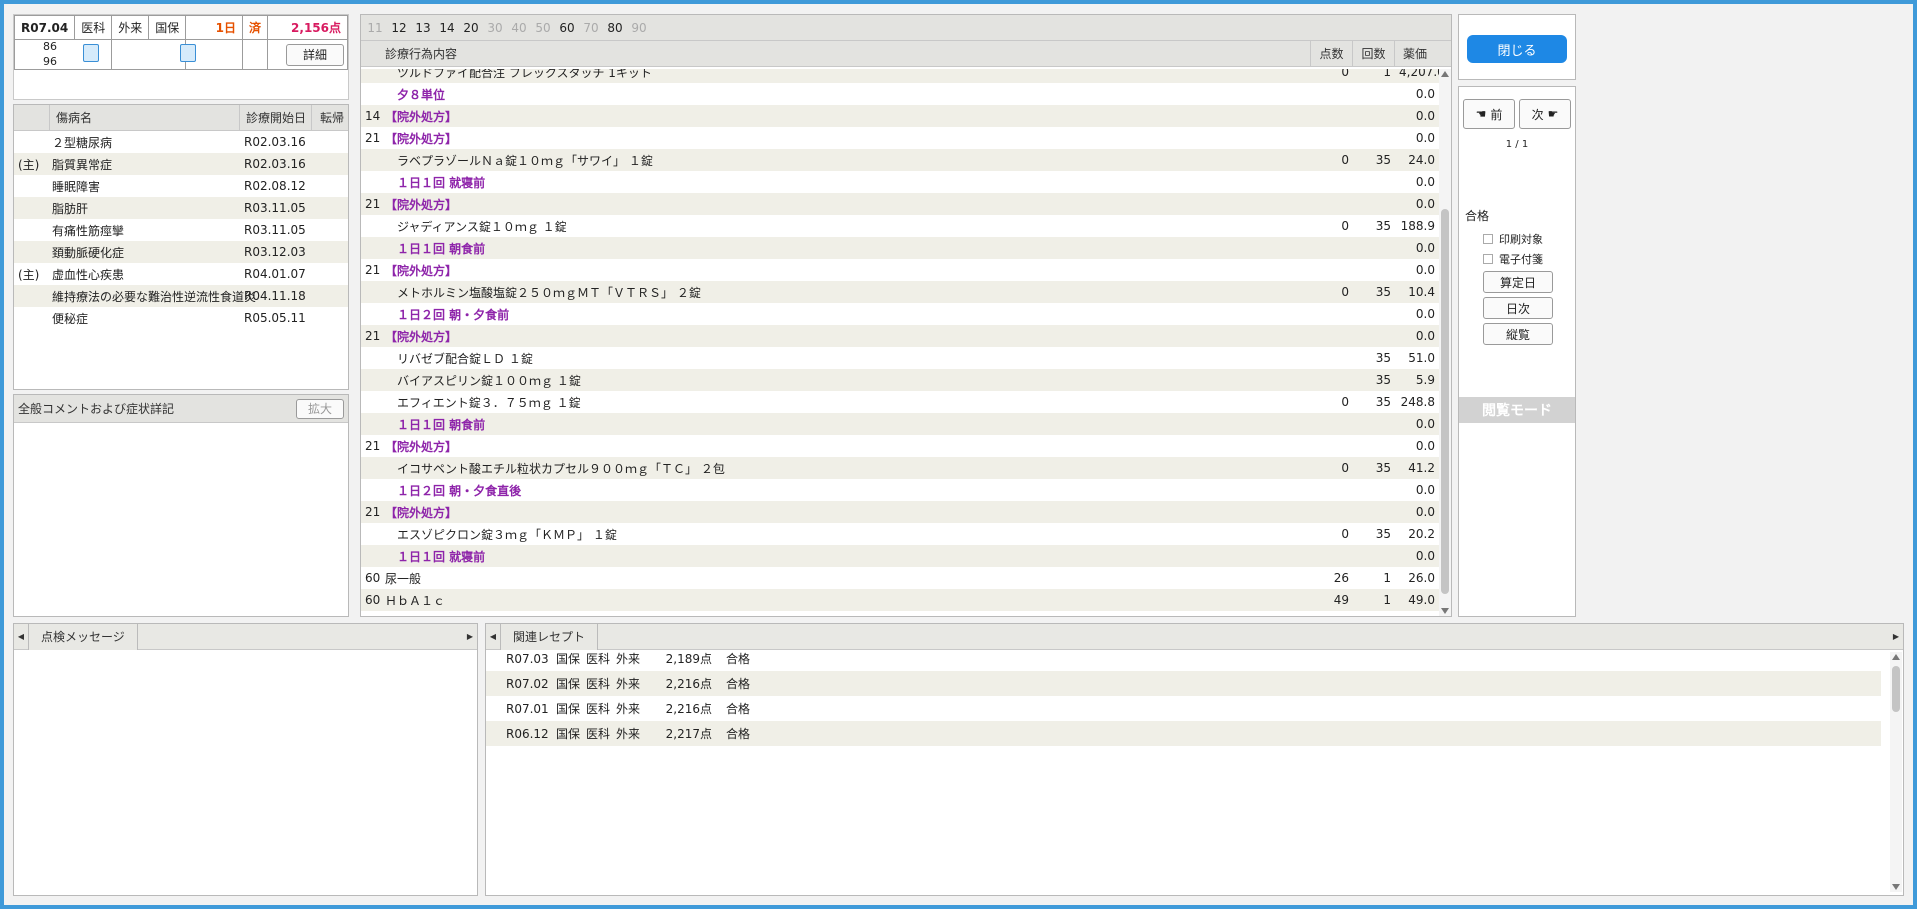 Image resolution: width=1917 pixels, height=909 pixels. I want to click on receipt-row: R07.01 国保 医科 外来 2,216点 合格, so click(1183, 708).